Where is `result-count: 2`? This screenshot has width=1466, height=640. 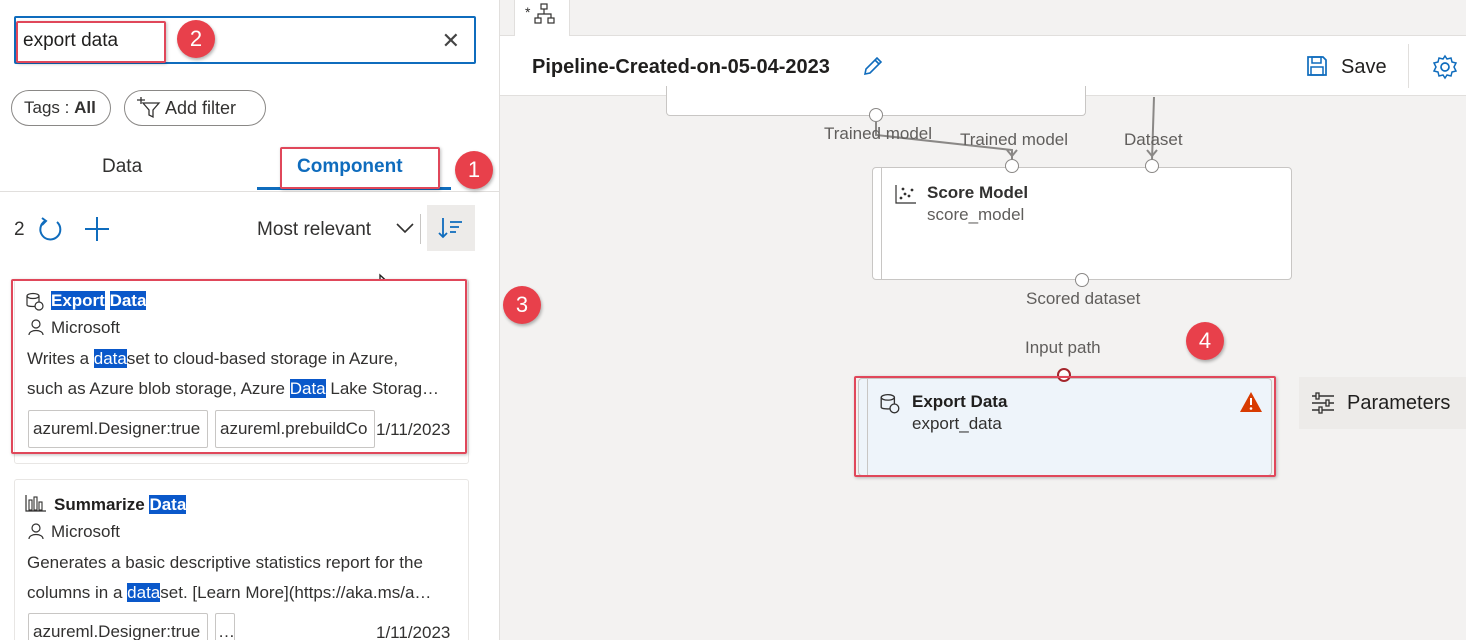
result-count: 2 is located at coordinates (19, 229).